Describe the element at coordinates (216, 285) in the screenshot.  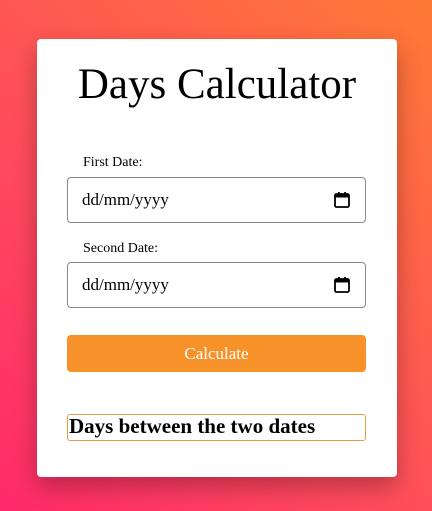
I see `second-date-input: dd/mm/yyyy` at that location.